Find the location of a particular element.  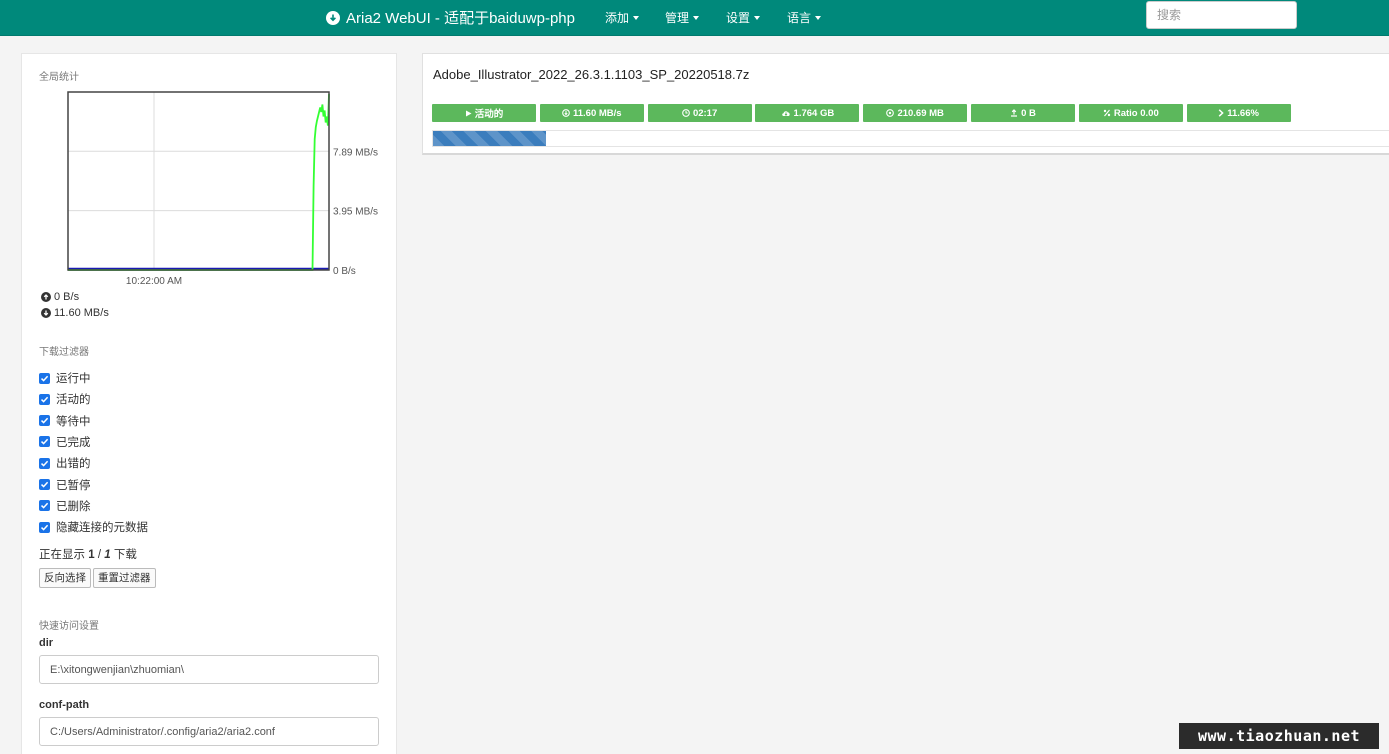

brand-link: Aria2 WebUI - 适配于baiduwp-php is located at coordinates (450, 17).